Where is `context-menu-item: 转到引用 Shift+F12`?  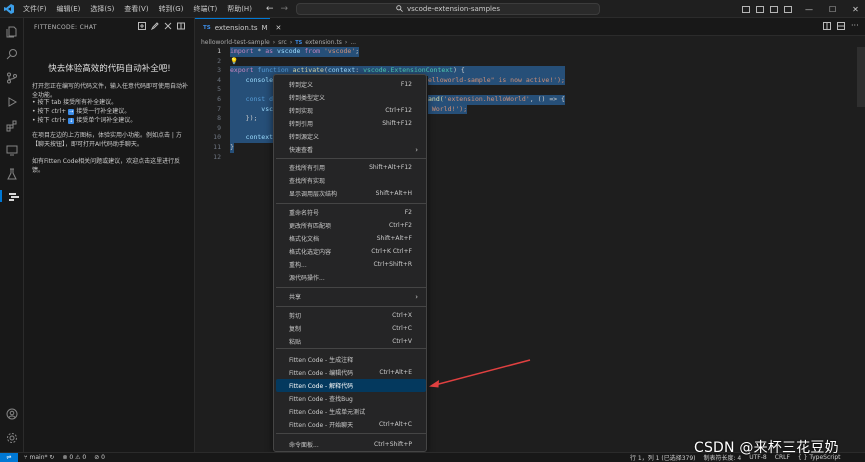 context-menu-item: 转到引用 Shift+F12 is located at coordinates (351, 123).